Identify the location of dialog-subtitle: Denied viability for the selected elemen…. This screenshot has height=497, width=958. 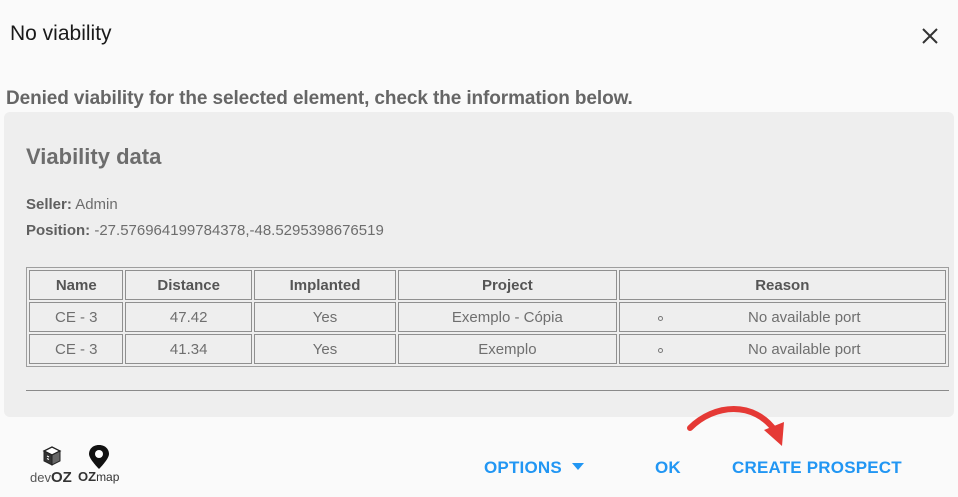
(319, 98).